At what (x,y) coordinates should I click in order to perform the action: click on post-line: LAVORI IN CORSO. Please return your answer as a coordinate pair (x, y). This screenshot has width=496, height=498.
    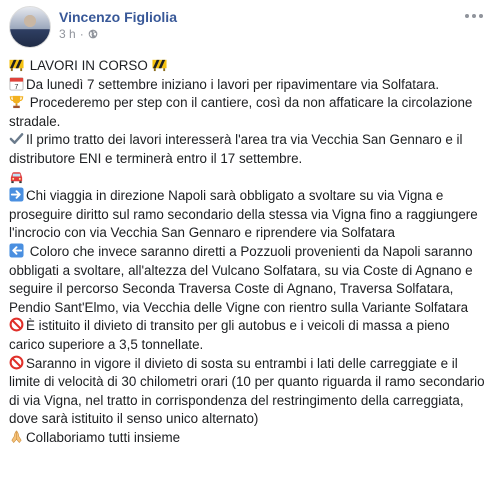
    Looking at the image, I should click on (248, 66).